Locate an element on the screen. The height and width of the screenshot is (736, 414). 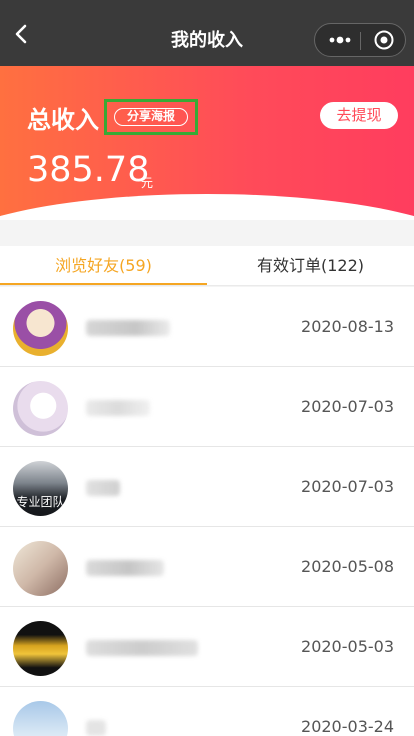
active-tab-indicator is located at coordinates (103, 284).